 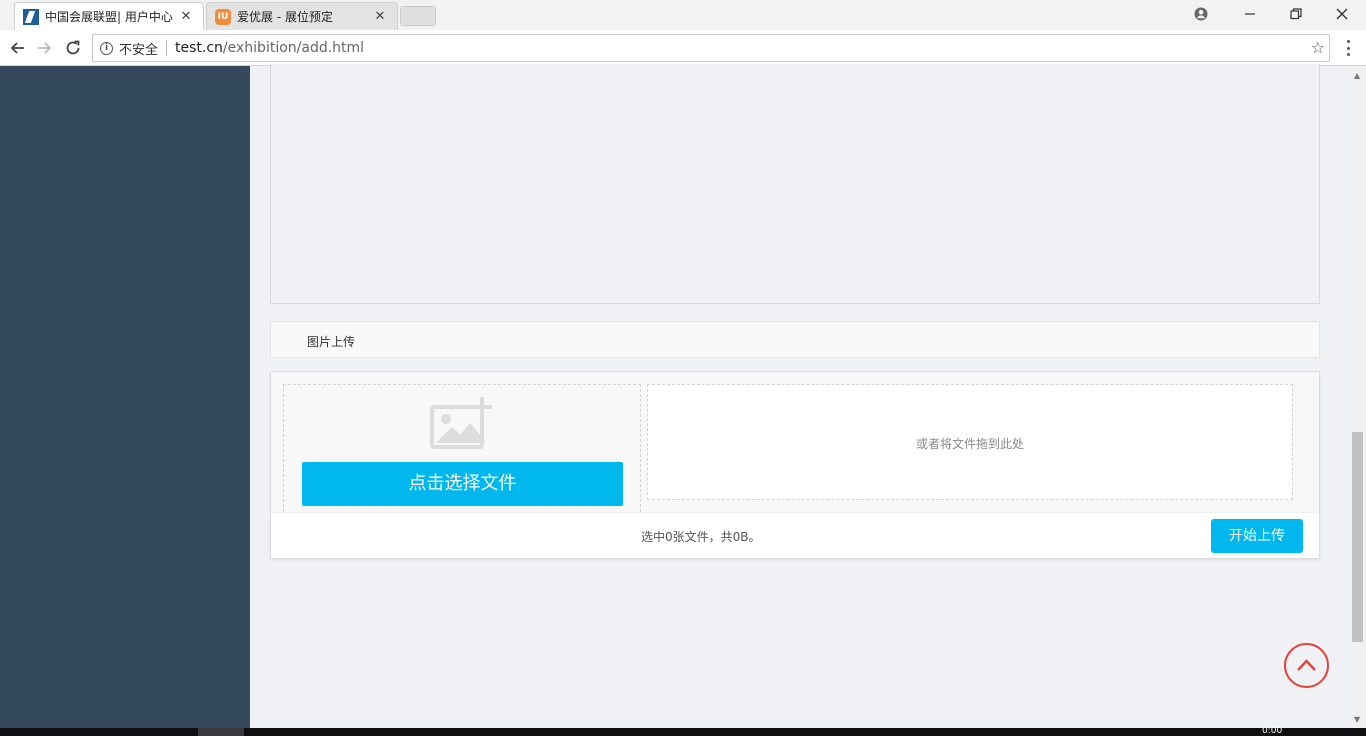 I want to click on site-logo-icon, so click(x=31, y=16).